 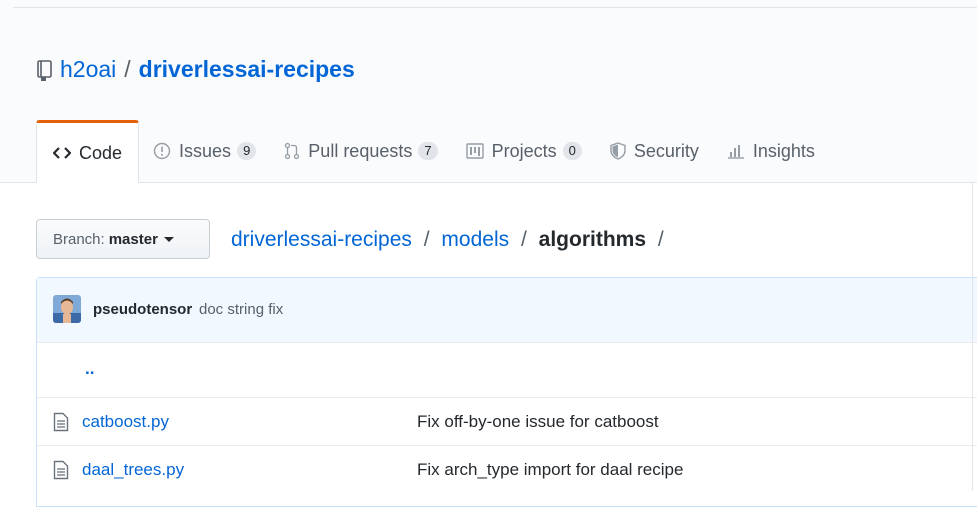 What do you see at coordinates (428, 151) in the screenshot?
I see `pull-requests-counter: 7` at bounding box center [428, 151].